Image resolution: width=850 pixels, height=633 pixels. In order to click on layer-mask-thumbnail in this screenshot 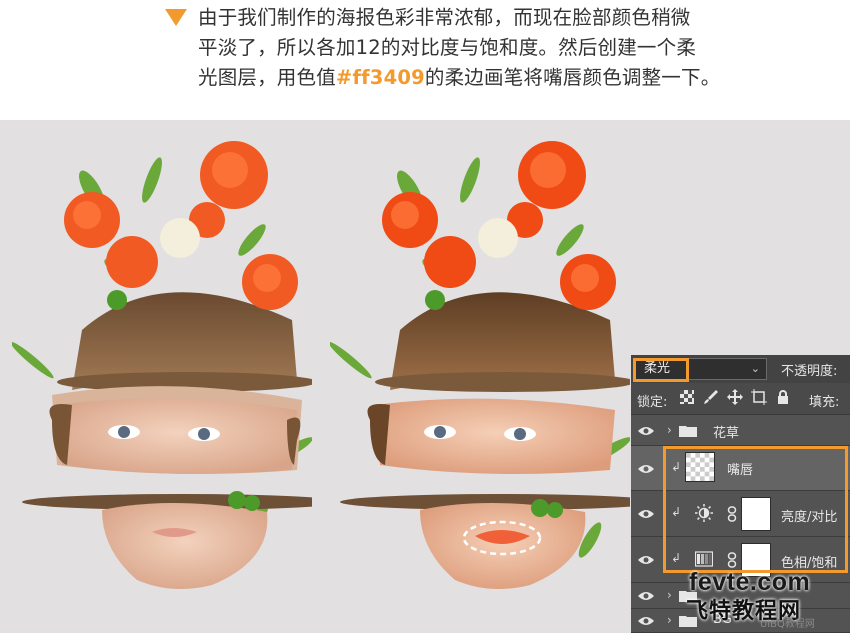, I will do `click(756, 514)`.